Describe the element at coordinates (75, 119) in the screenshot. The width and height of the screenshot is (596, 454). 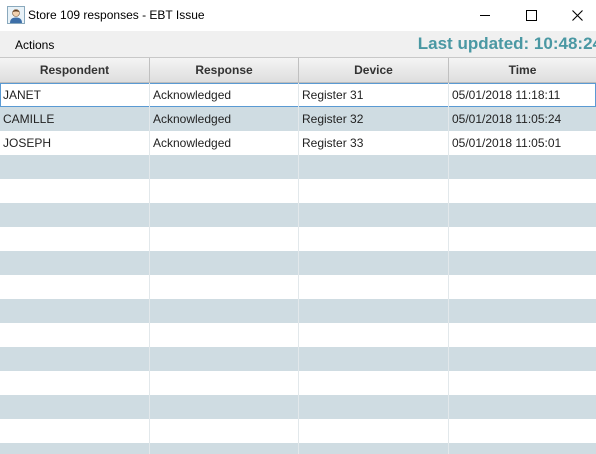
I see `cell-respondent: CAMILLE` at that location.